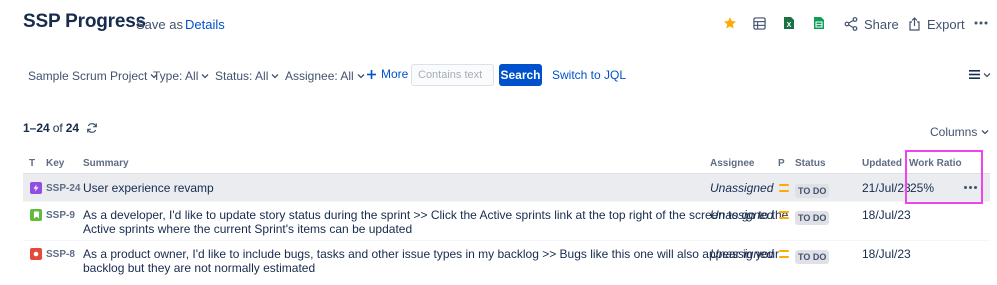  I want to click on details-link: Details, so click(205, 24).